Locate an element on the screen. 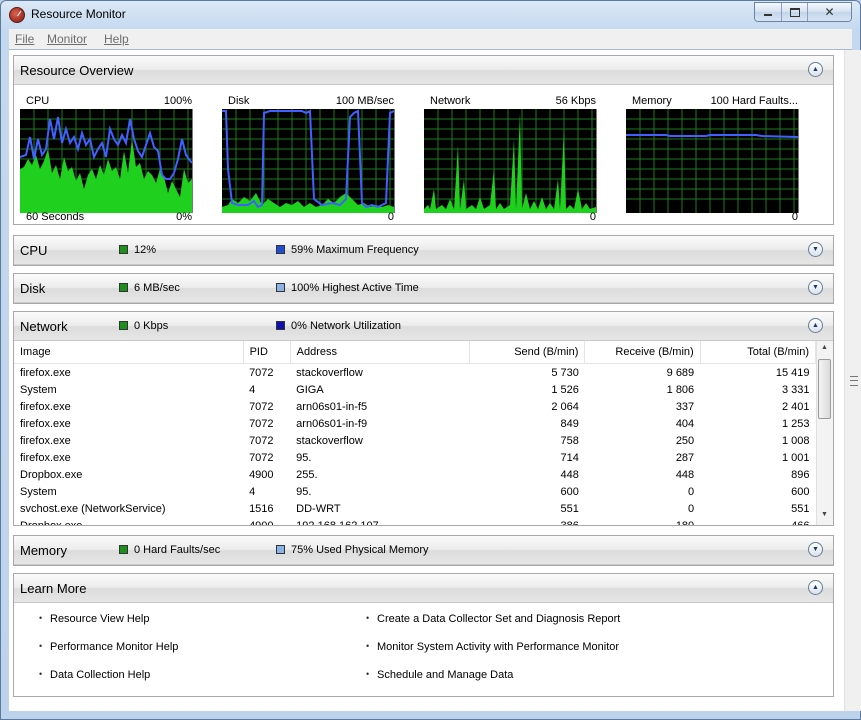 The image size is (861, 720). table-row: System 4 GIGA 1 526 1 806 3 331 is located at coordinates (415, 389).